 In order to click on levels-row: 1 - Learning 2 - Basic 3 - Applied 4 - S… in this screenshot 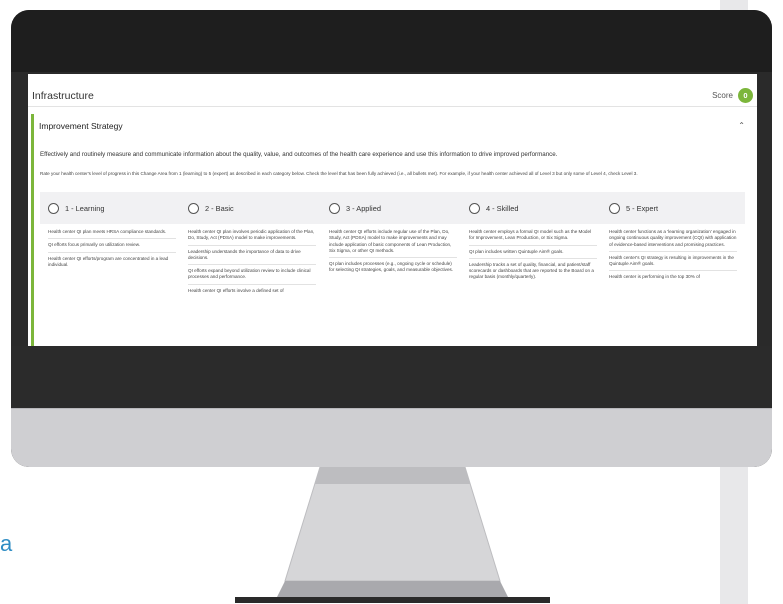, I will do `click(392, 208)`.